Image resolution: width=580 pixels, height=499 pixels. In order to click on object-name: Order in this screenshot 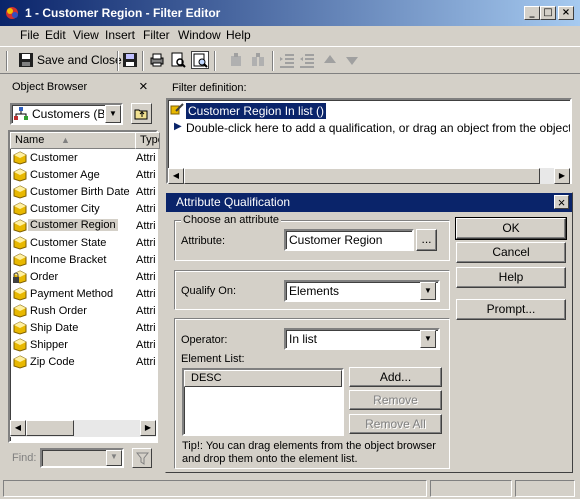, I will do `click(44, 277)`.